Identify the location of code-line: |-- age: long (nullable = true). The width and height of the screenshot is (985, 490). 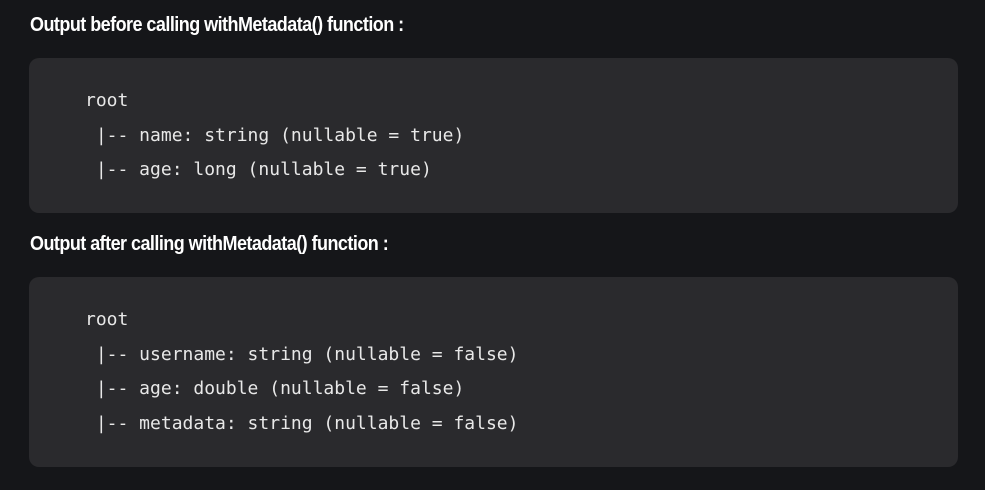
(258, 169).